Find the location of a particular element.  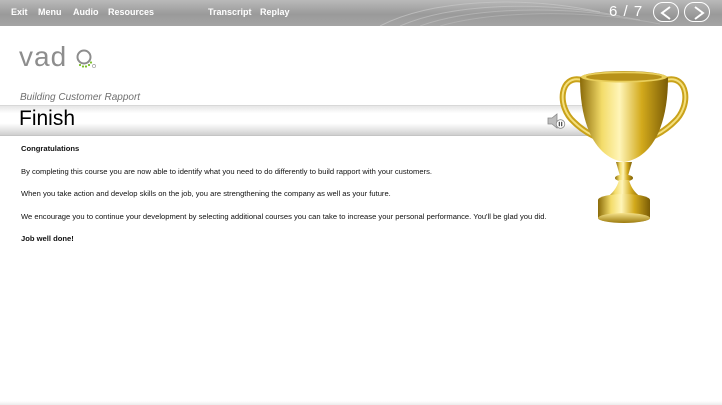

trophy-icon is located at coordinates (624, 147).